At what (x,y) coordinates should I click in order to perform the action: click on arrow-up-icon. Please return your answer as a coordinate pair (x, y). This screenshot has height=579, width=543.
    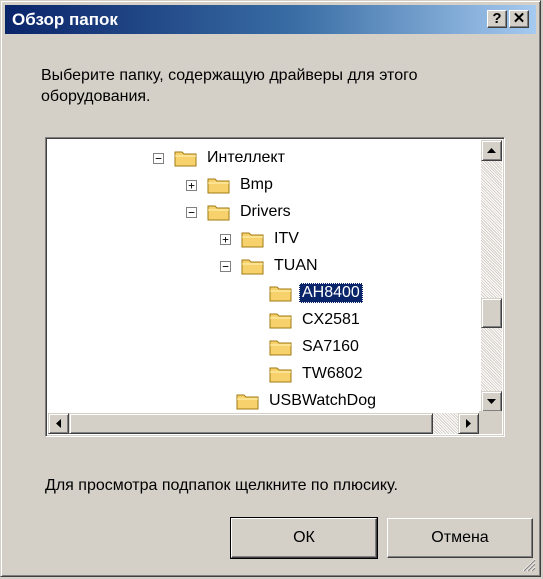
    Looking at the image, I should click on (491, 150).